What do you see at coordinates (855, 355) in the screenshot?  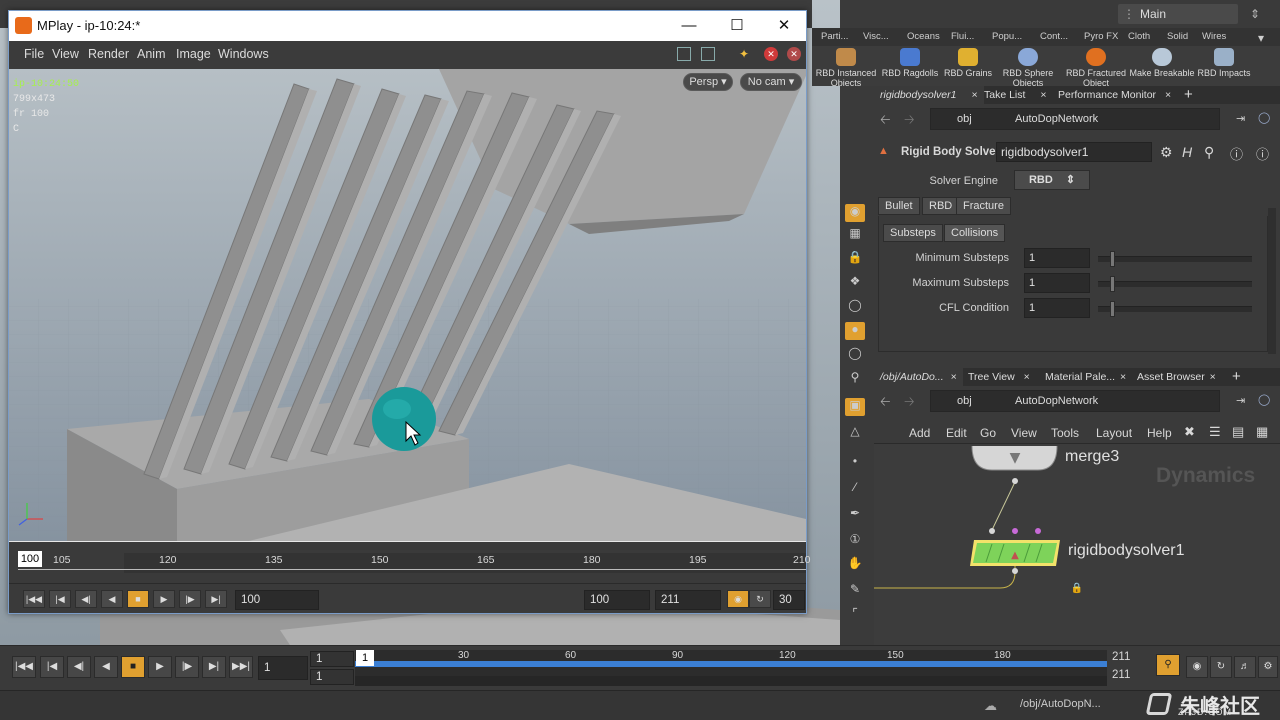 I see `bulb-icon: ◯` at bounding box center [855, 355].